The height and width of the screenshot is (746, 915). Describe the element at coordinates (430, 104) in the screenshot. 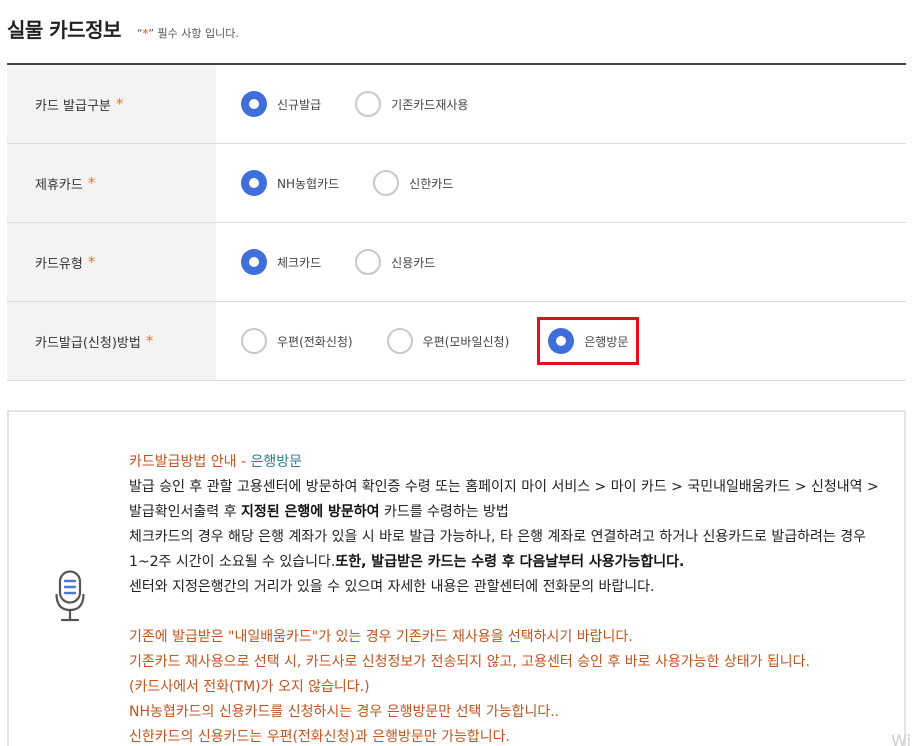

I see `radio-label: 기존카드재사용` at that location.